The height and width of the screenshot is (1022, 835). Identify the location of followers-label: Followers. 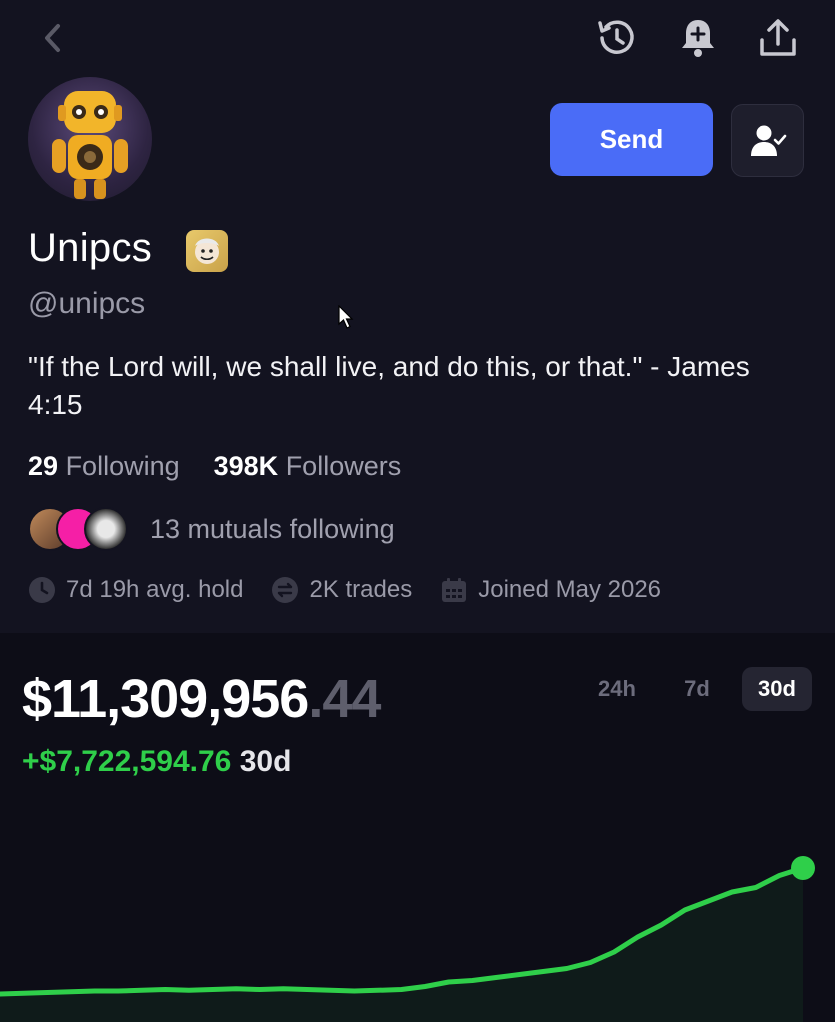
(343, 466).